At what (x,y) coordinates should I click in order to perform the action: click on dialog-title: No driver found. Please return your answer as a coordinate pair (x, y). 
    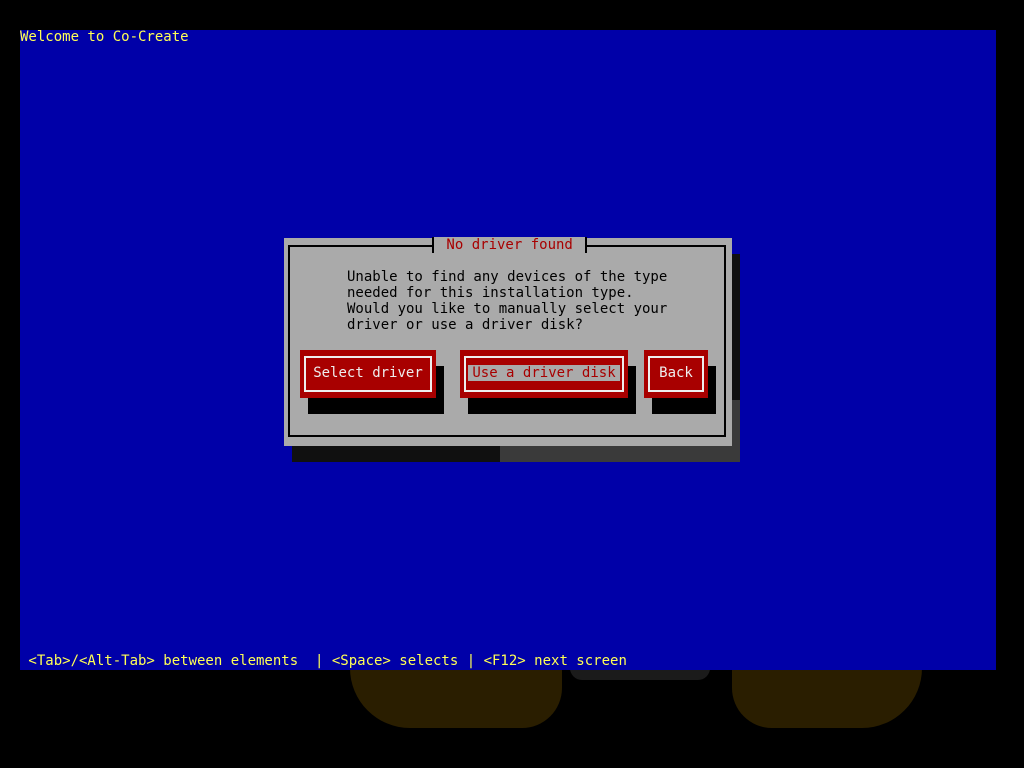
    Looking at the image, I should click on (510, 245).